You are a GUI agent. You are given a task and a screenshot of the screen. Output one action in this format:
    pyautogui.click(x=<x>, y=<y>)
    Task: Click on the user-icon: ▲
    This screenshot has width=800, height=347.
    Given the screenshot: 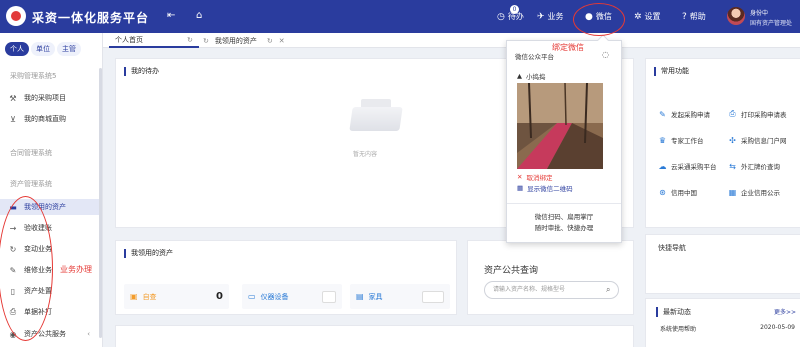 What is the action you would take?
    pyautogui.click(x=519, y=76)
    